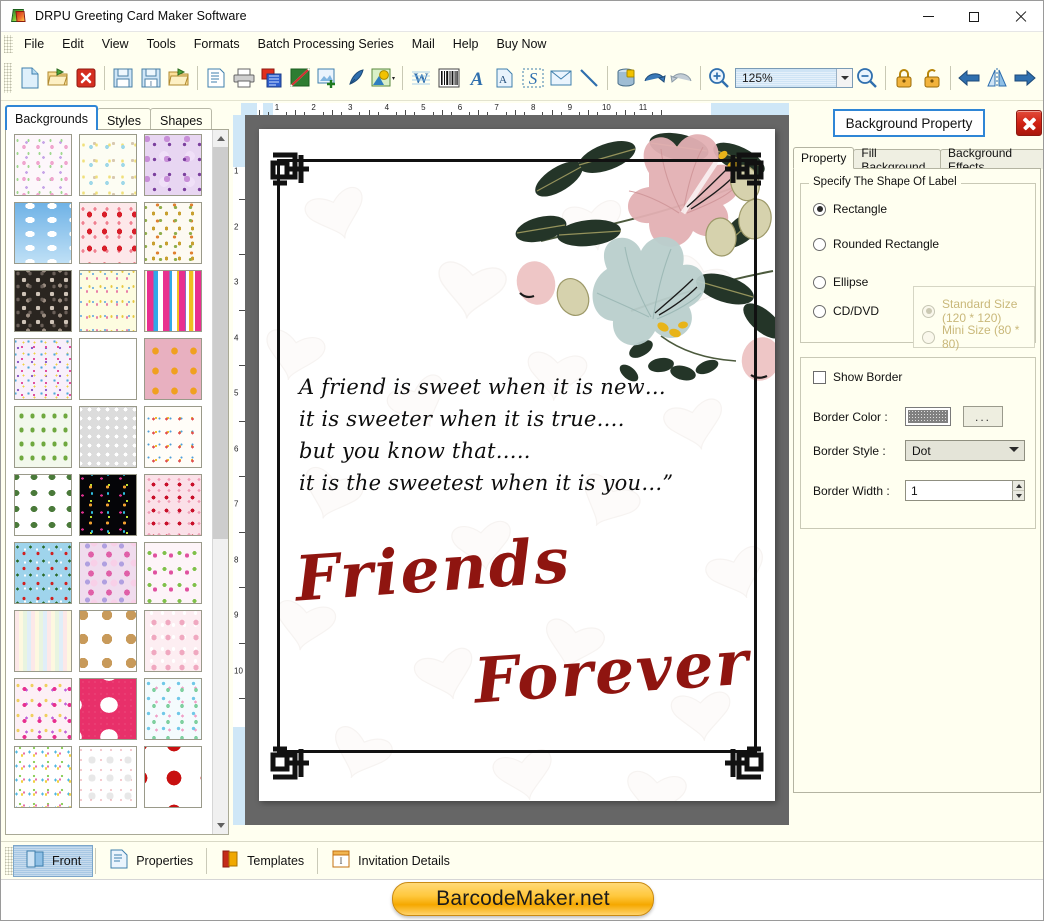 The width and height of the screenshot is (1044, 921). Describe the element at coordinates (786, 78) in the screenshot. I see `zoom-level-value: 125%` at that location.